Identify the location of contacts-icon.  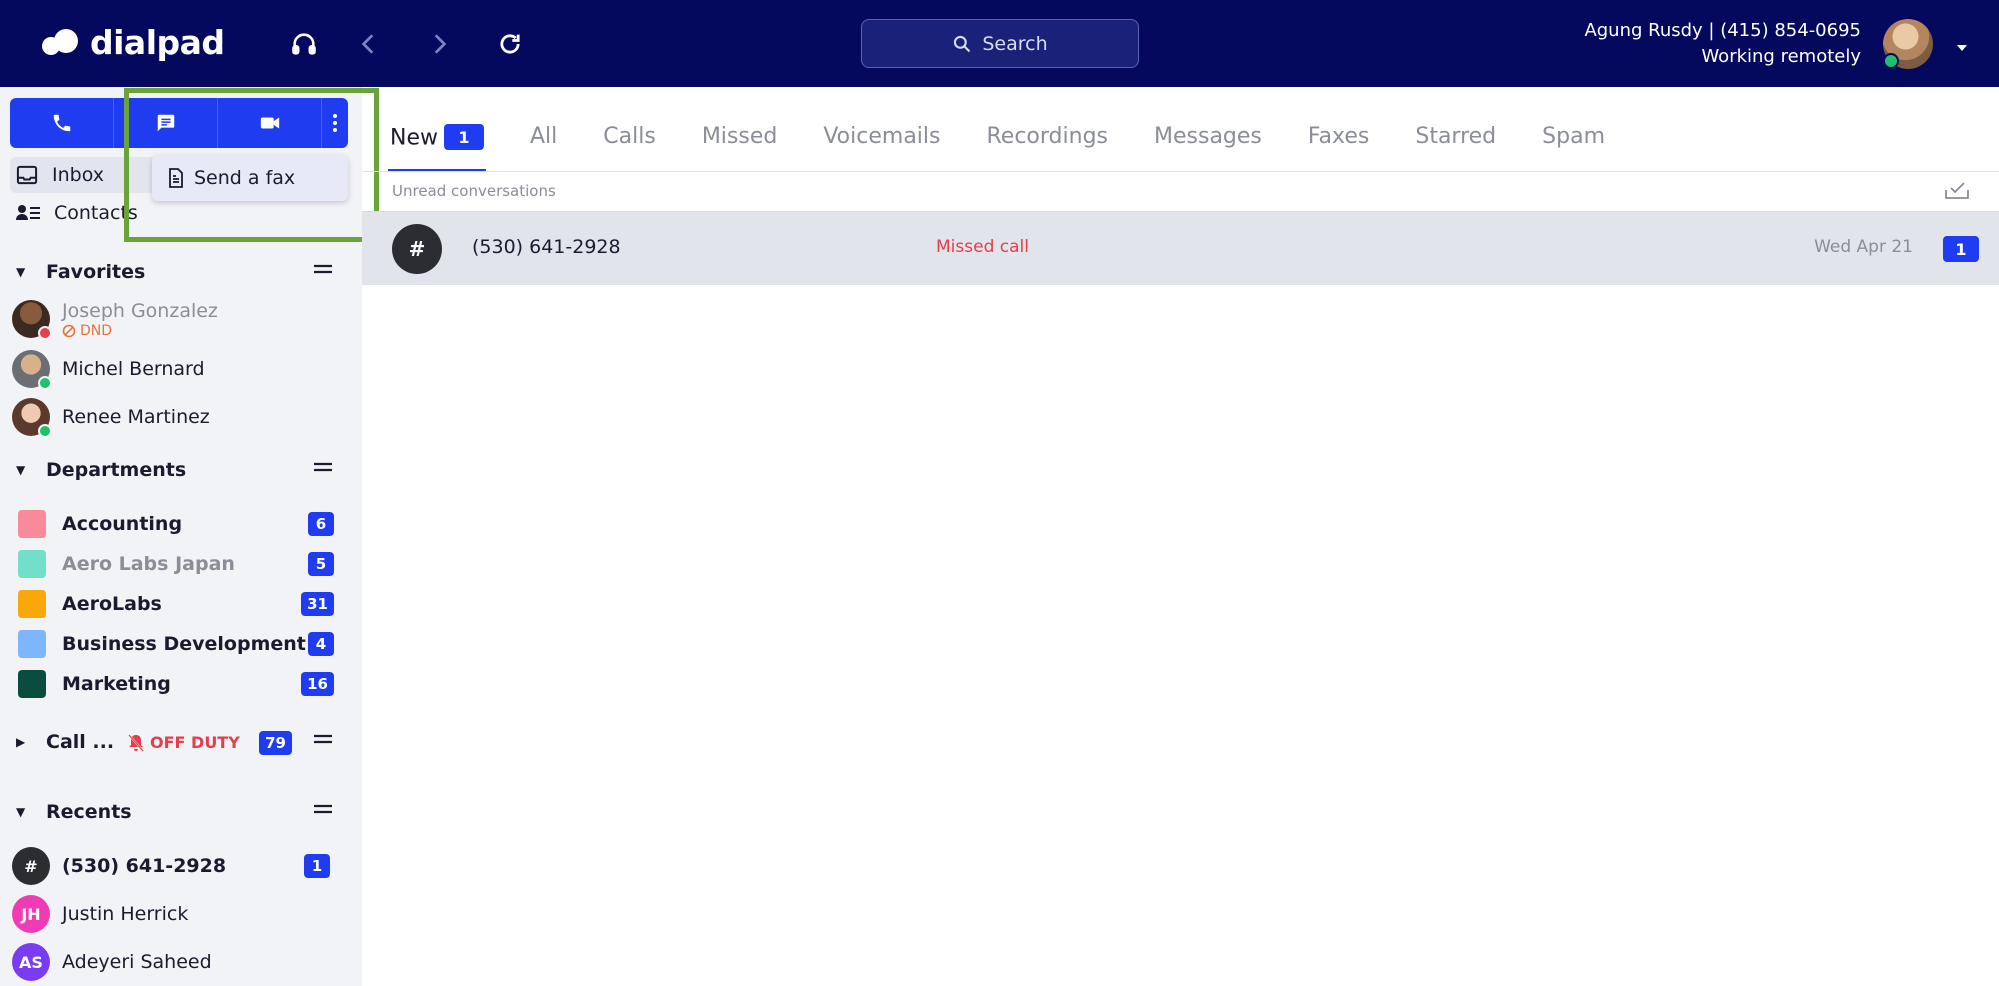
(28, 212).